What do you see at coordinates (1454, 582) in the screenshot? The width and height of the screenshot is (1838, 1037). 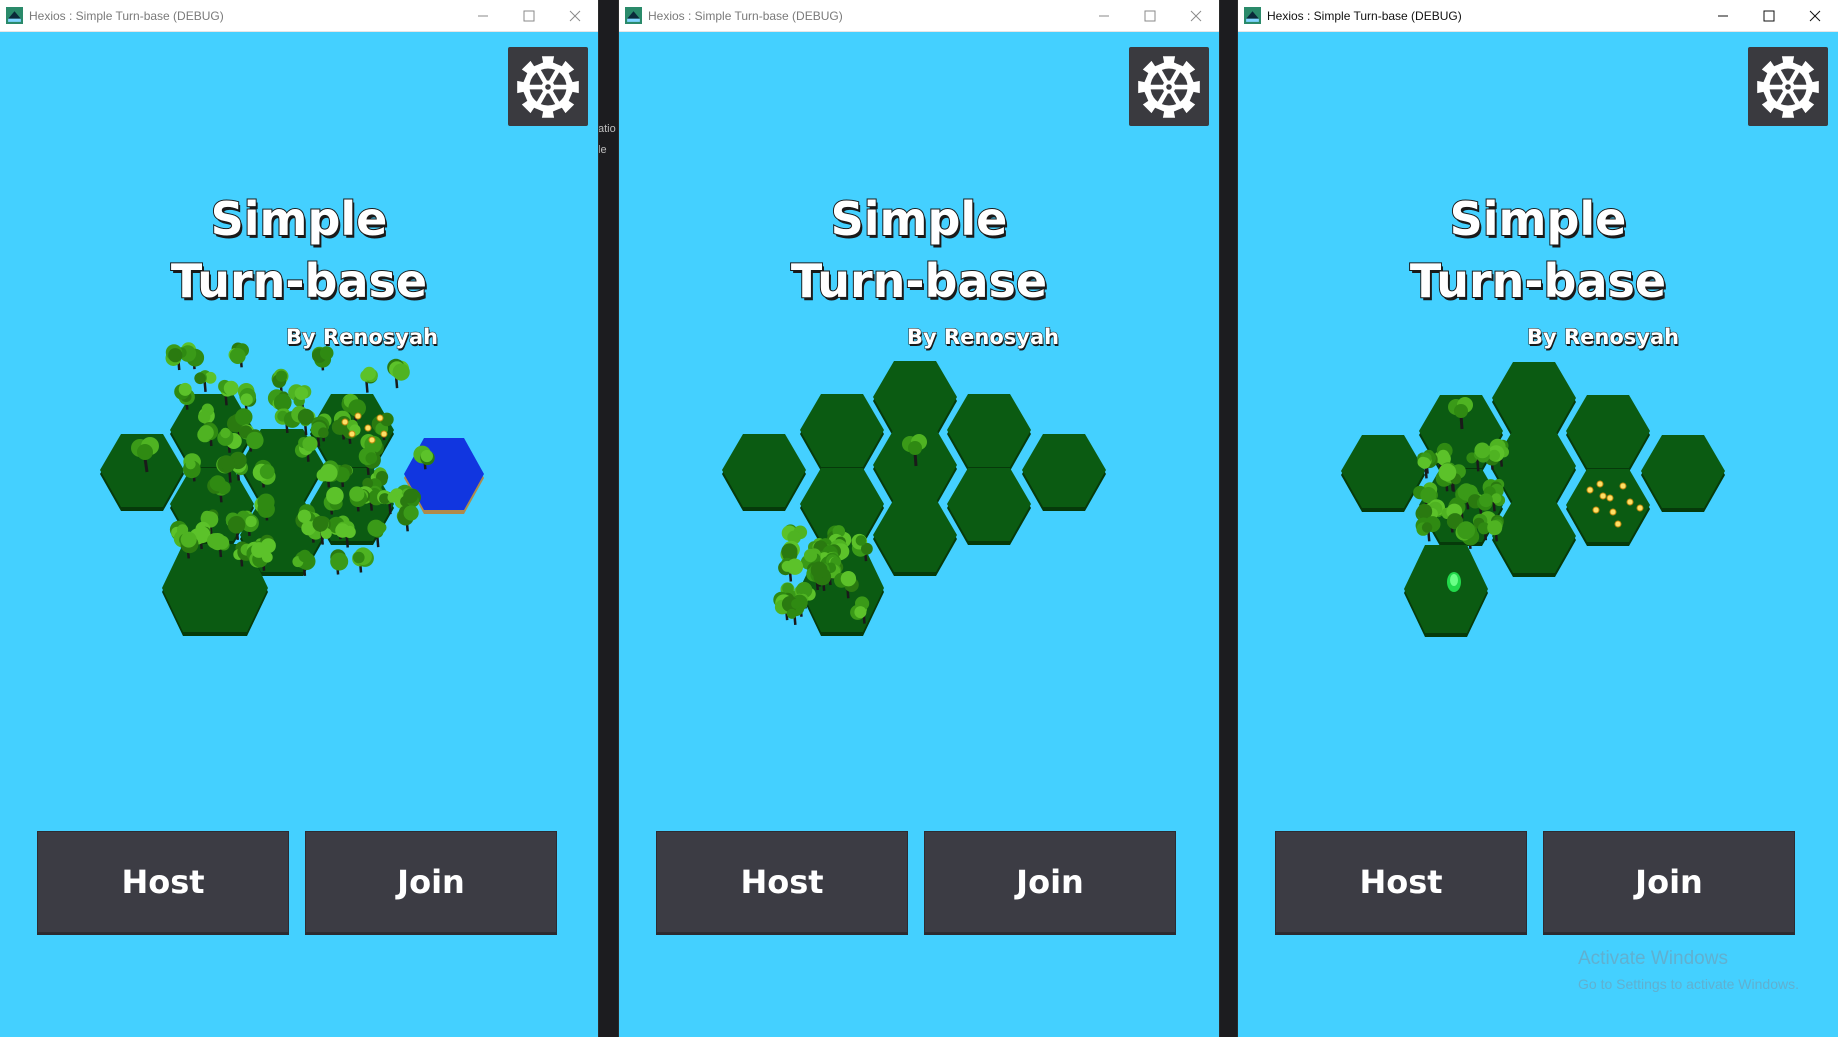 I see `unit-token` at bounding box center [1454, 582].